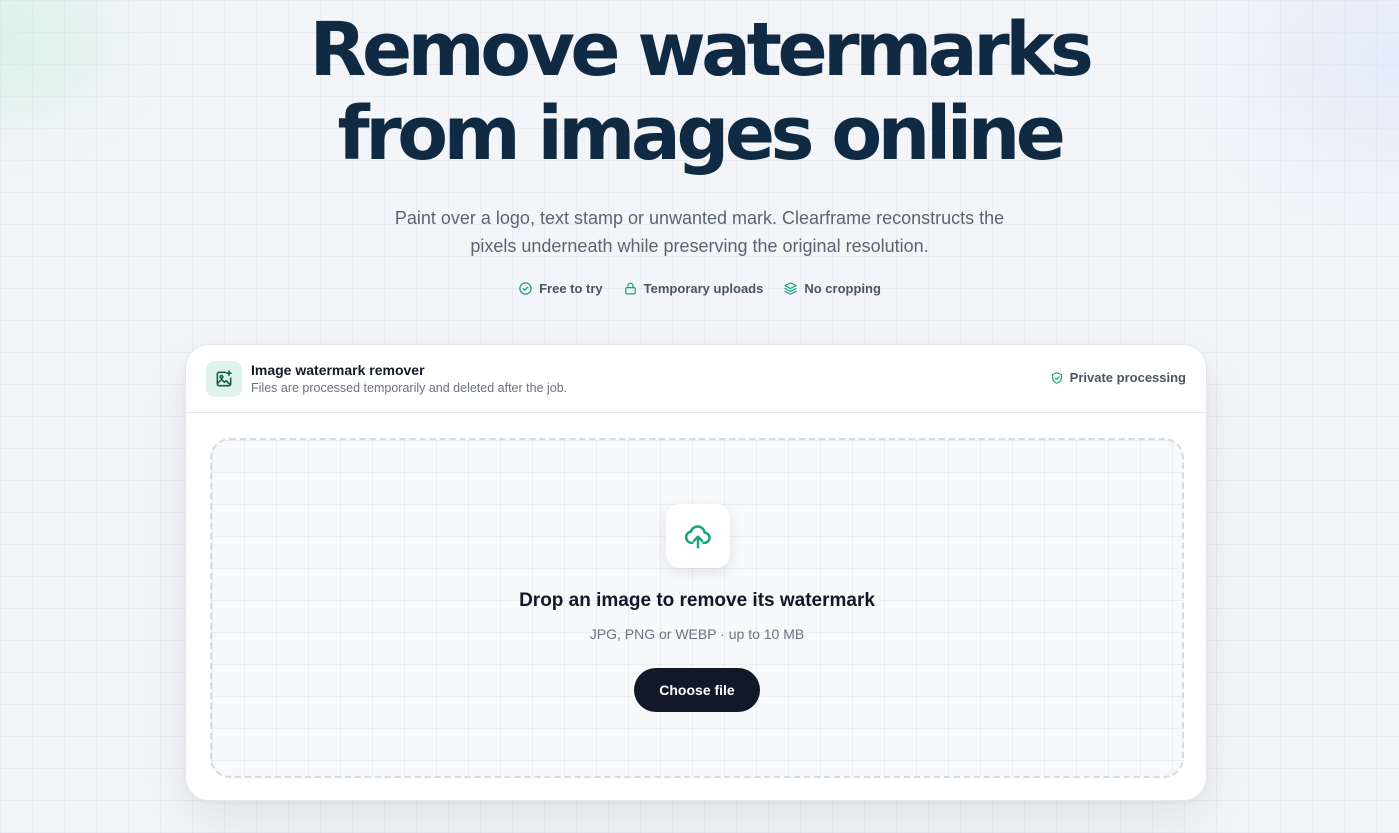 Image resolution: width=1399 pixels, height=833 pixels. I want to click on feature-temporary-uploads: Temporary uploads, so click(693, 288).